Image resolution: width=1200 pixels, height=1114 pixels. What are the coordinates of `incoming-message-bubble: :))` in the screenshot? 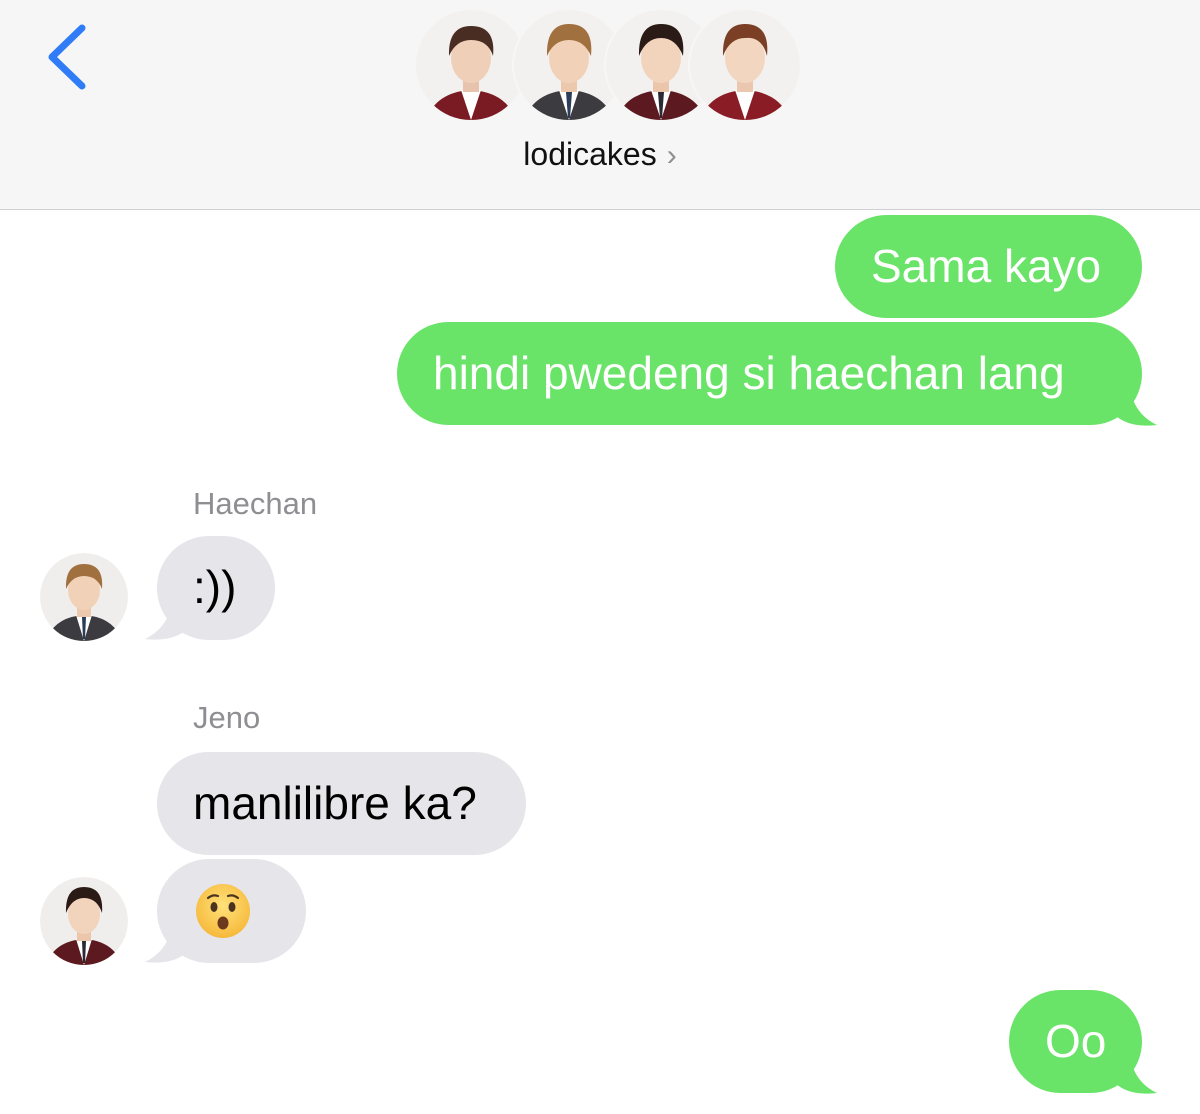 It's located at (216, 588).